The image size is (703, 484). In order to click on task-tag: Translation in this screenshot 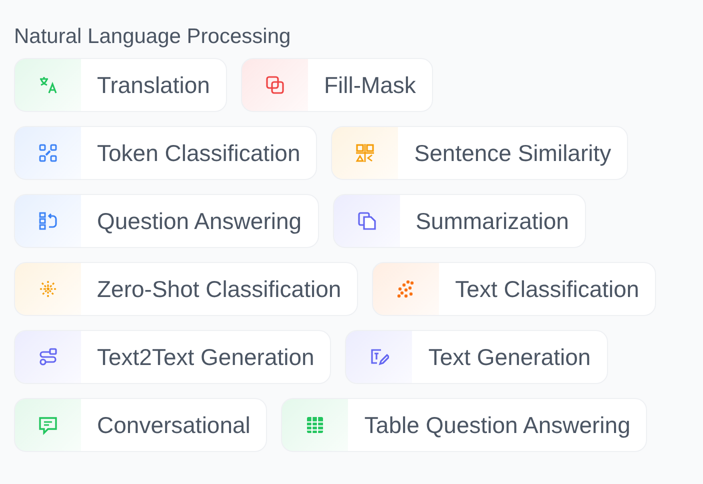, I will do `click(120, 85)`.